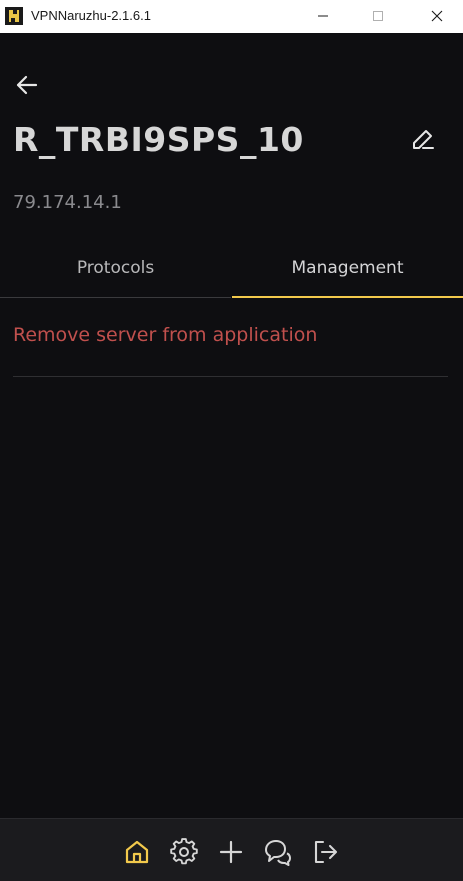 The height and width of the screenshot is (881, 463). I want to click on nav-home-button, so click(137, 852).